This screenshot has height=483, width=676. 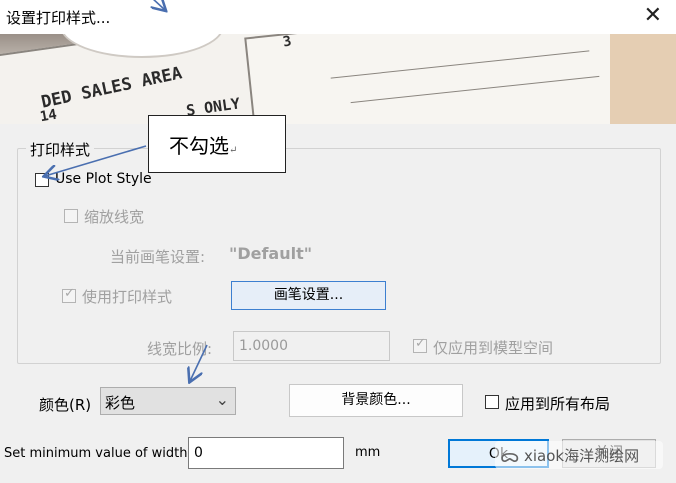 I want to click on color-select: 彩色 ⌄, so click(x=168, y=401).